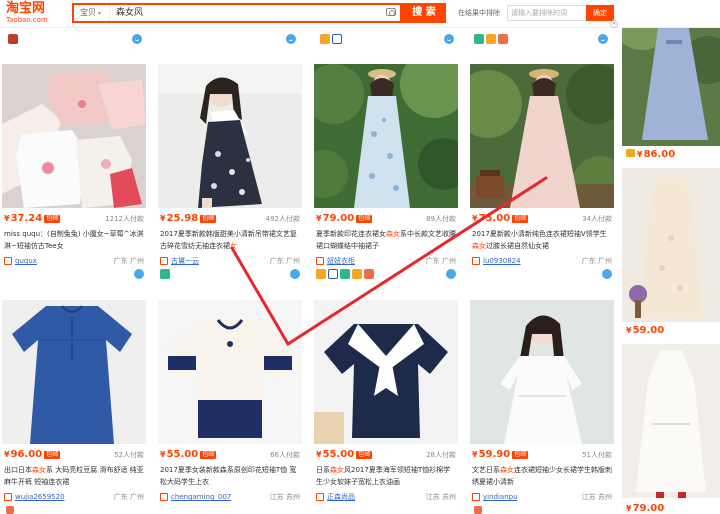  Describe the element at coordinates (129, 13) in the screenshot. I see `search-input: 森女风` at that location.